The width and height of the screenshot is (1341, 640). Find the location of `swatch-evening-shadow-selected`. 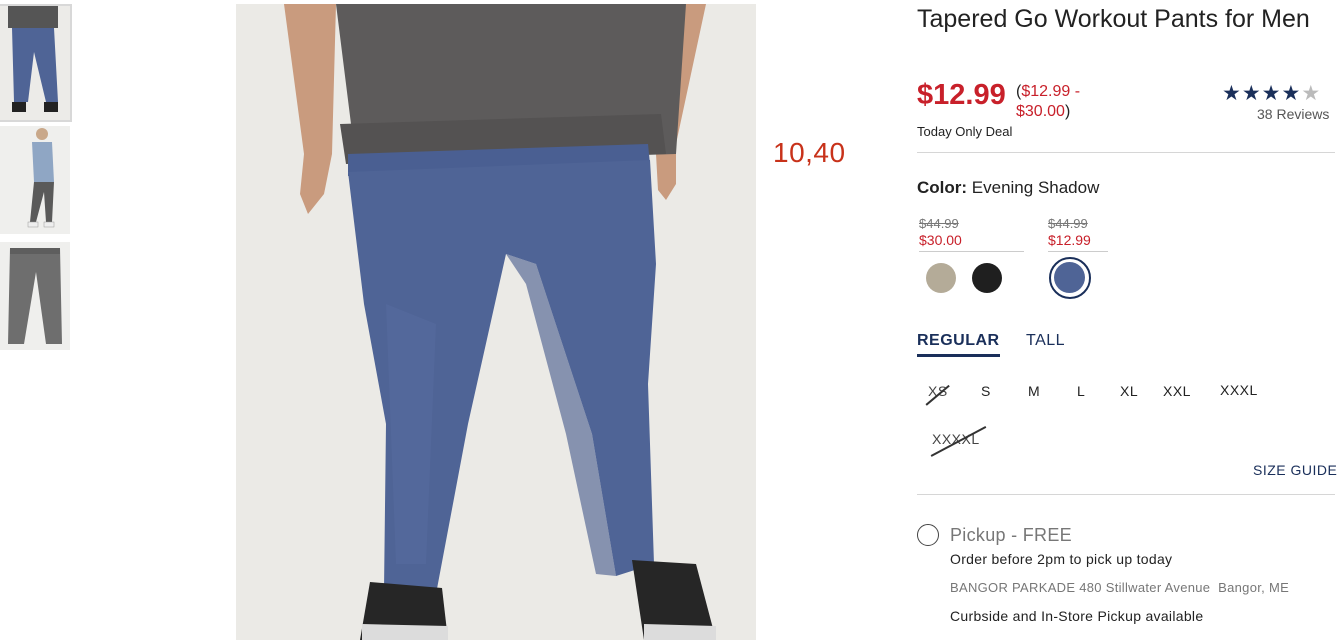

swatch-evening-shadow-selected is located at coordinates (1070, 278).